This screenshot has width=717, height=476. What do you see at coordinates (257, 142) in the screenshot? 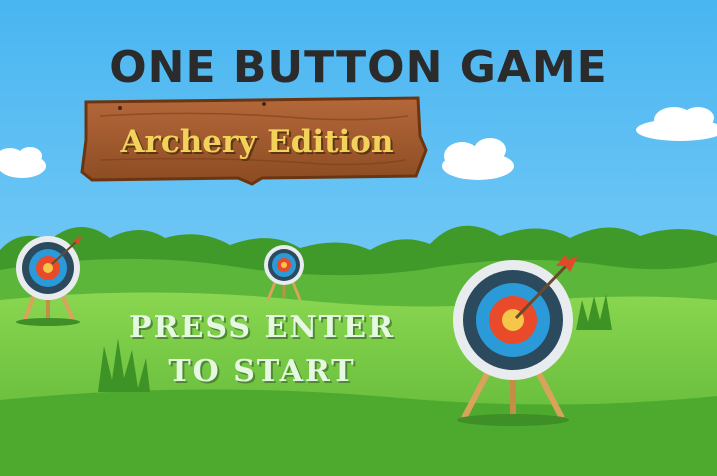
I see `game-subtitle: Archery Edition` at bounding box center [257, 142].